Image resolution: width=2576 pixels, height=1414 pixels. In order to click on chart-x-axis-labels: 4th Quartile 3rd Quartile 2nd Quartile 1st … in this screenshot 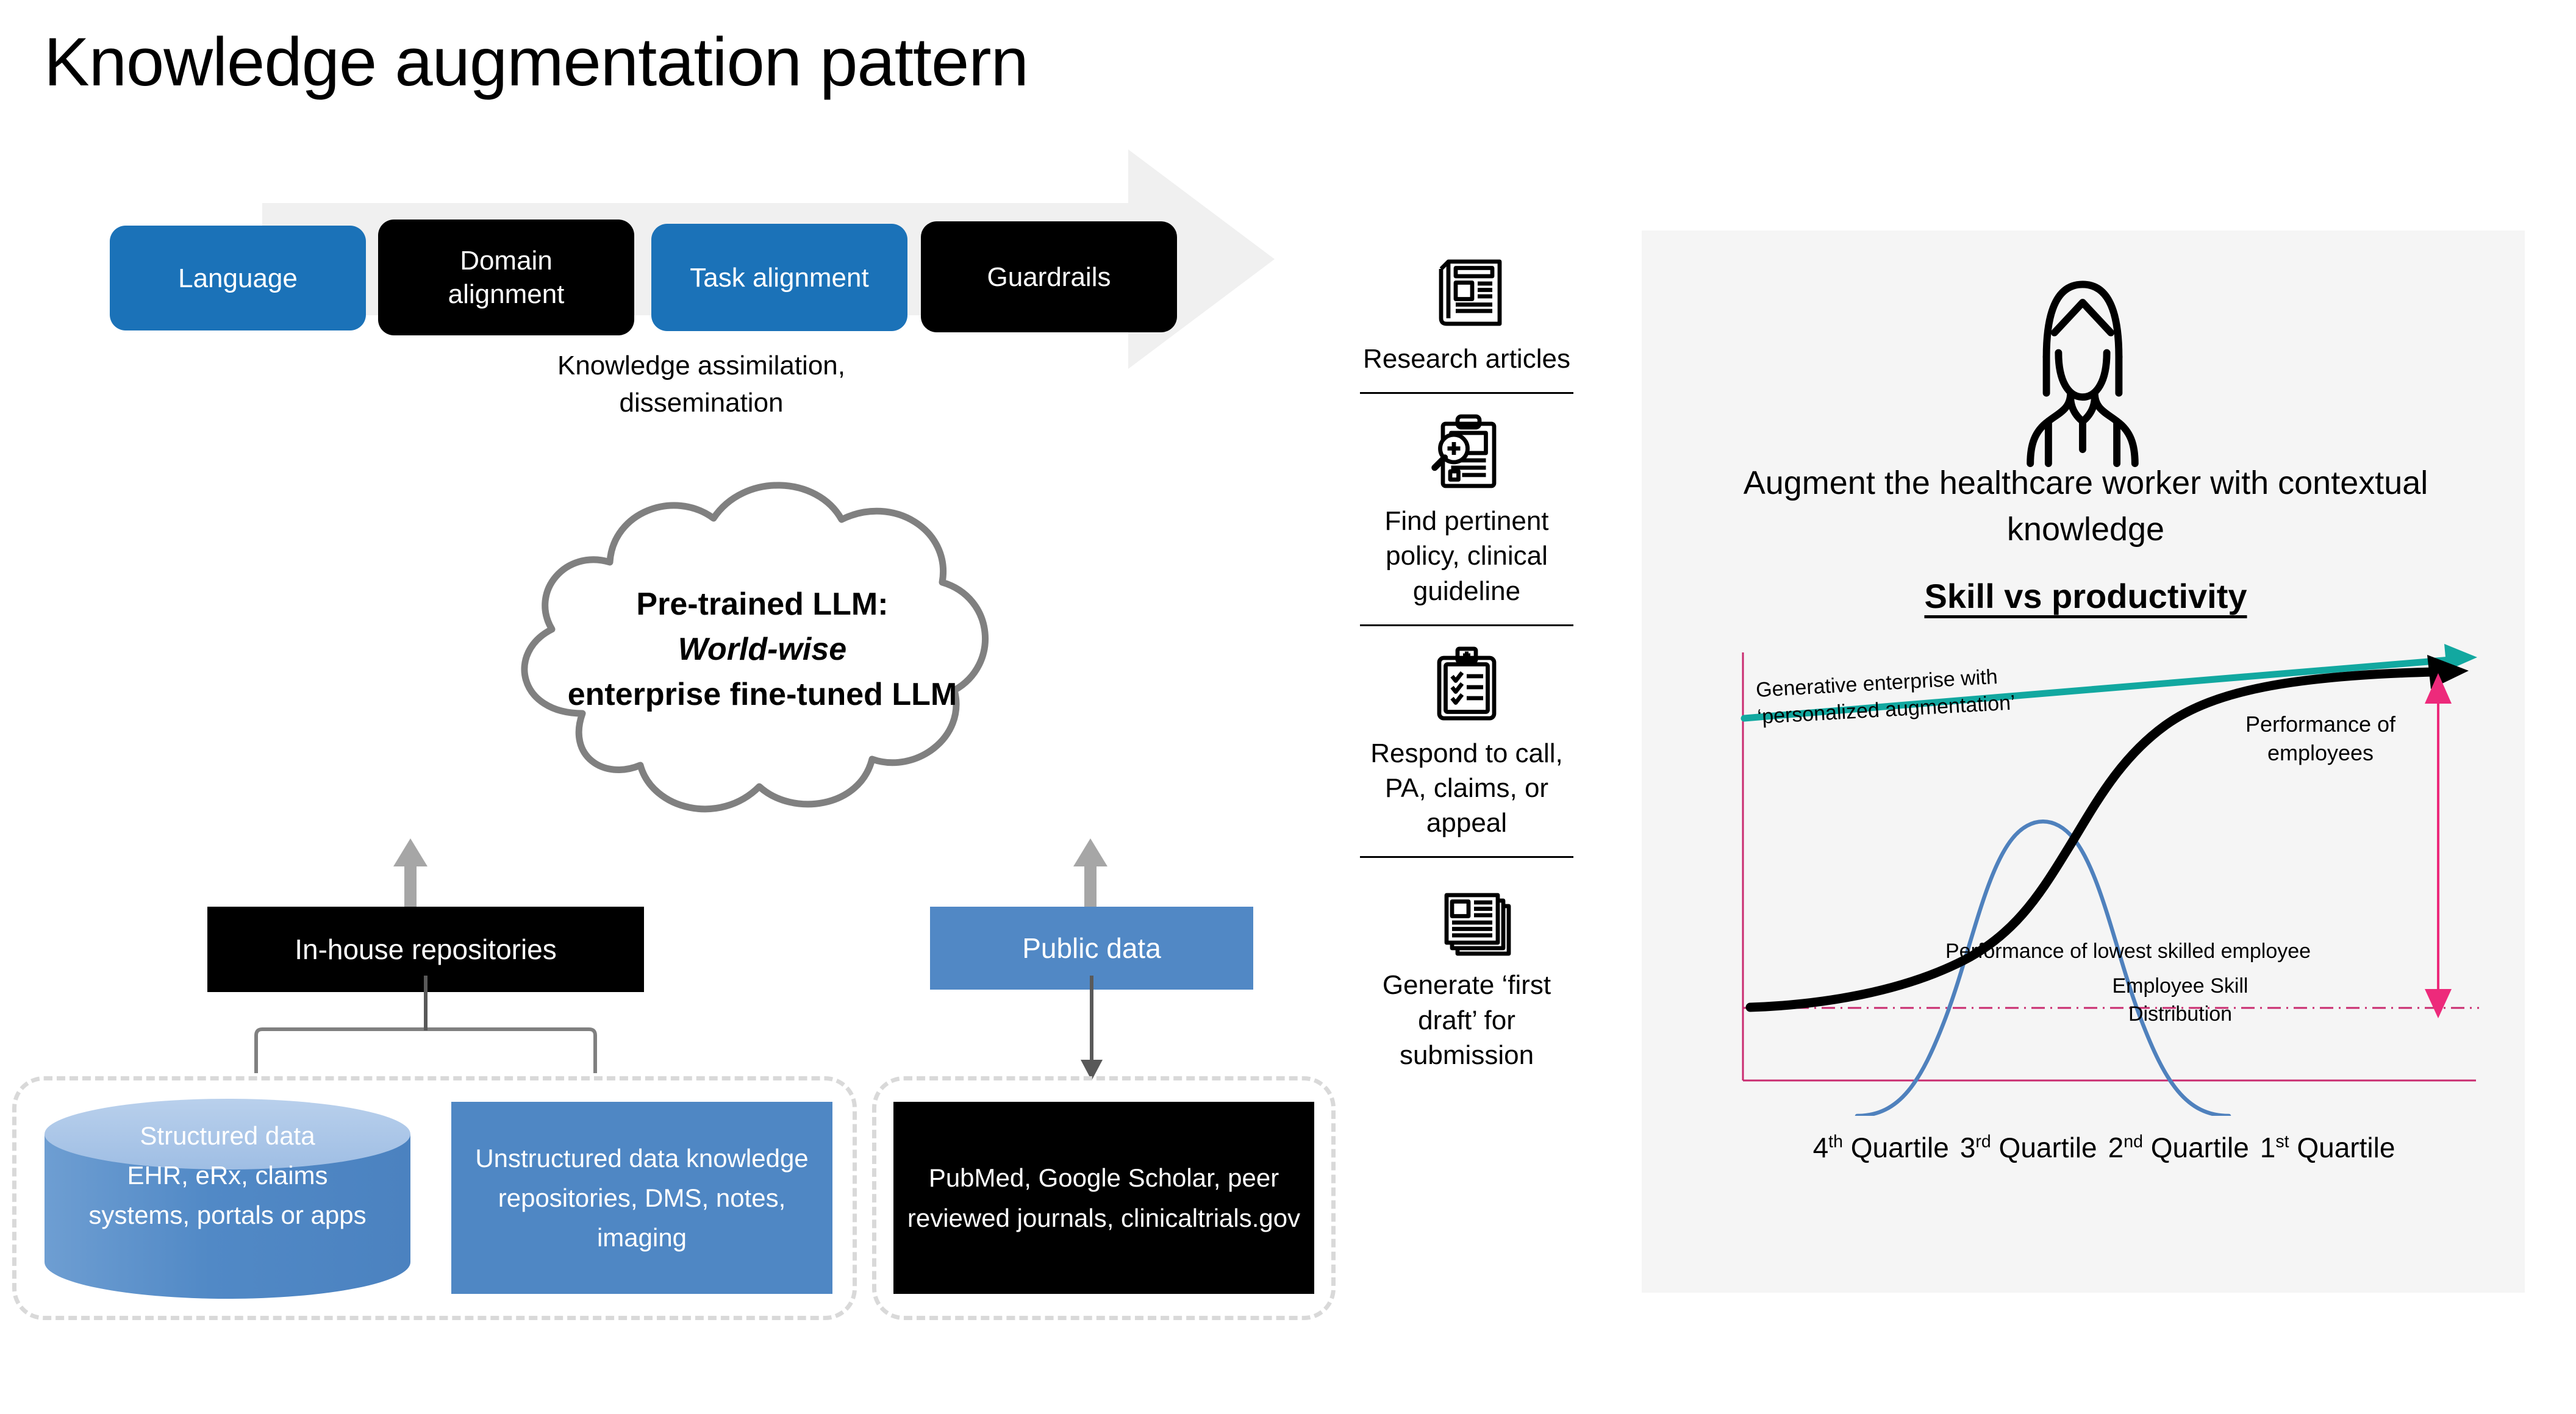, I will do `click(2104, 1147)`.